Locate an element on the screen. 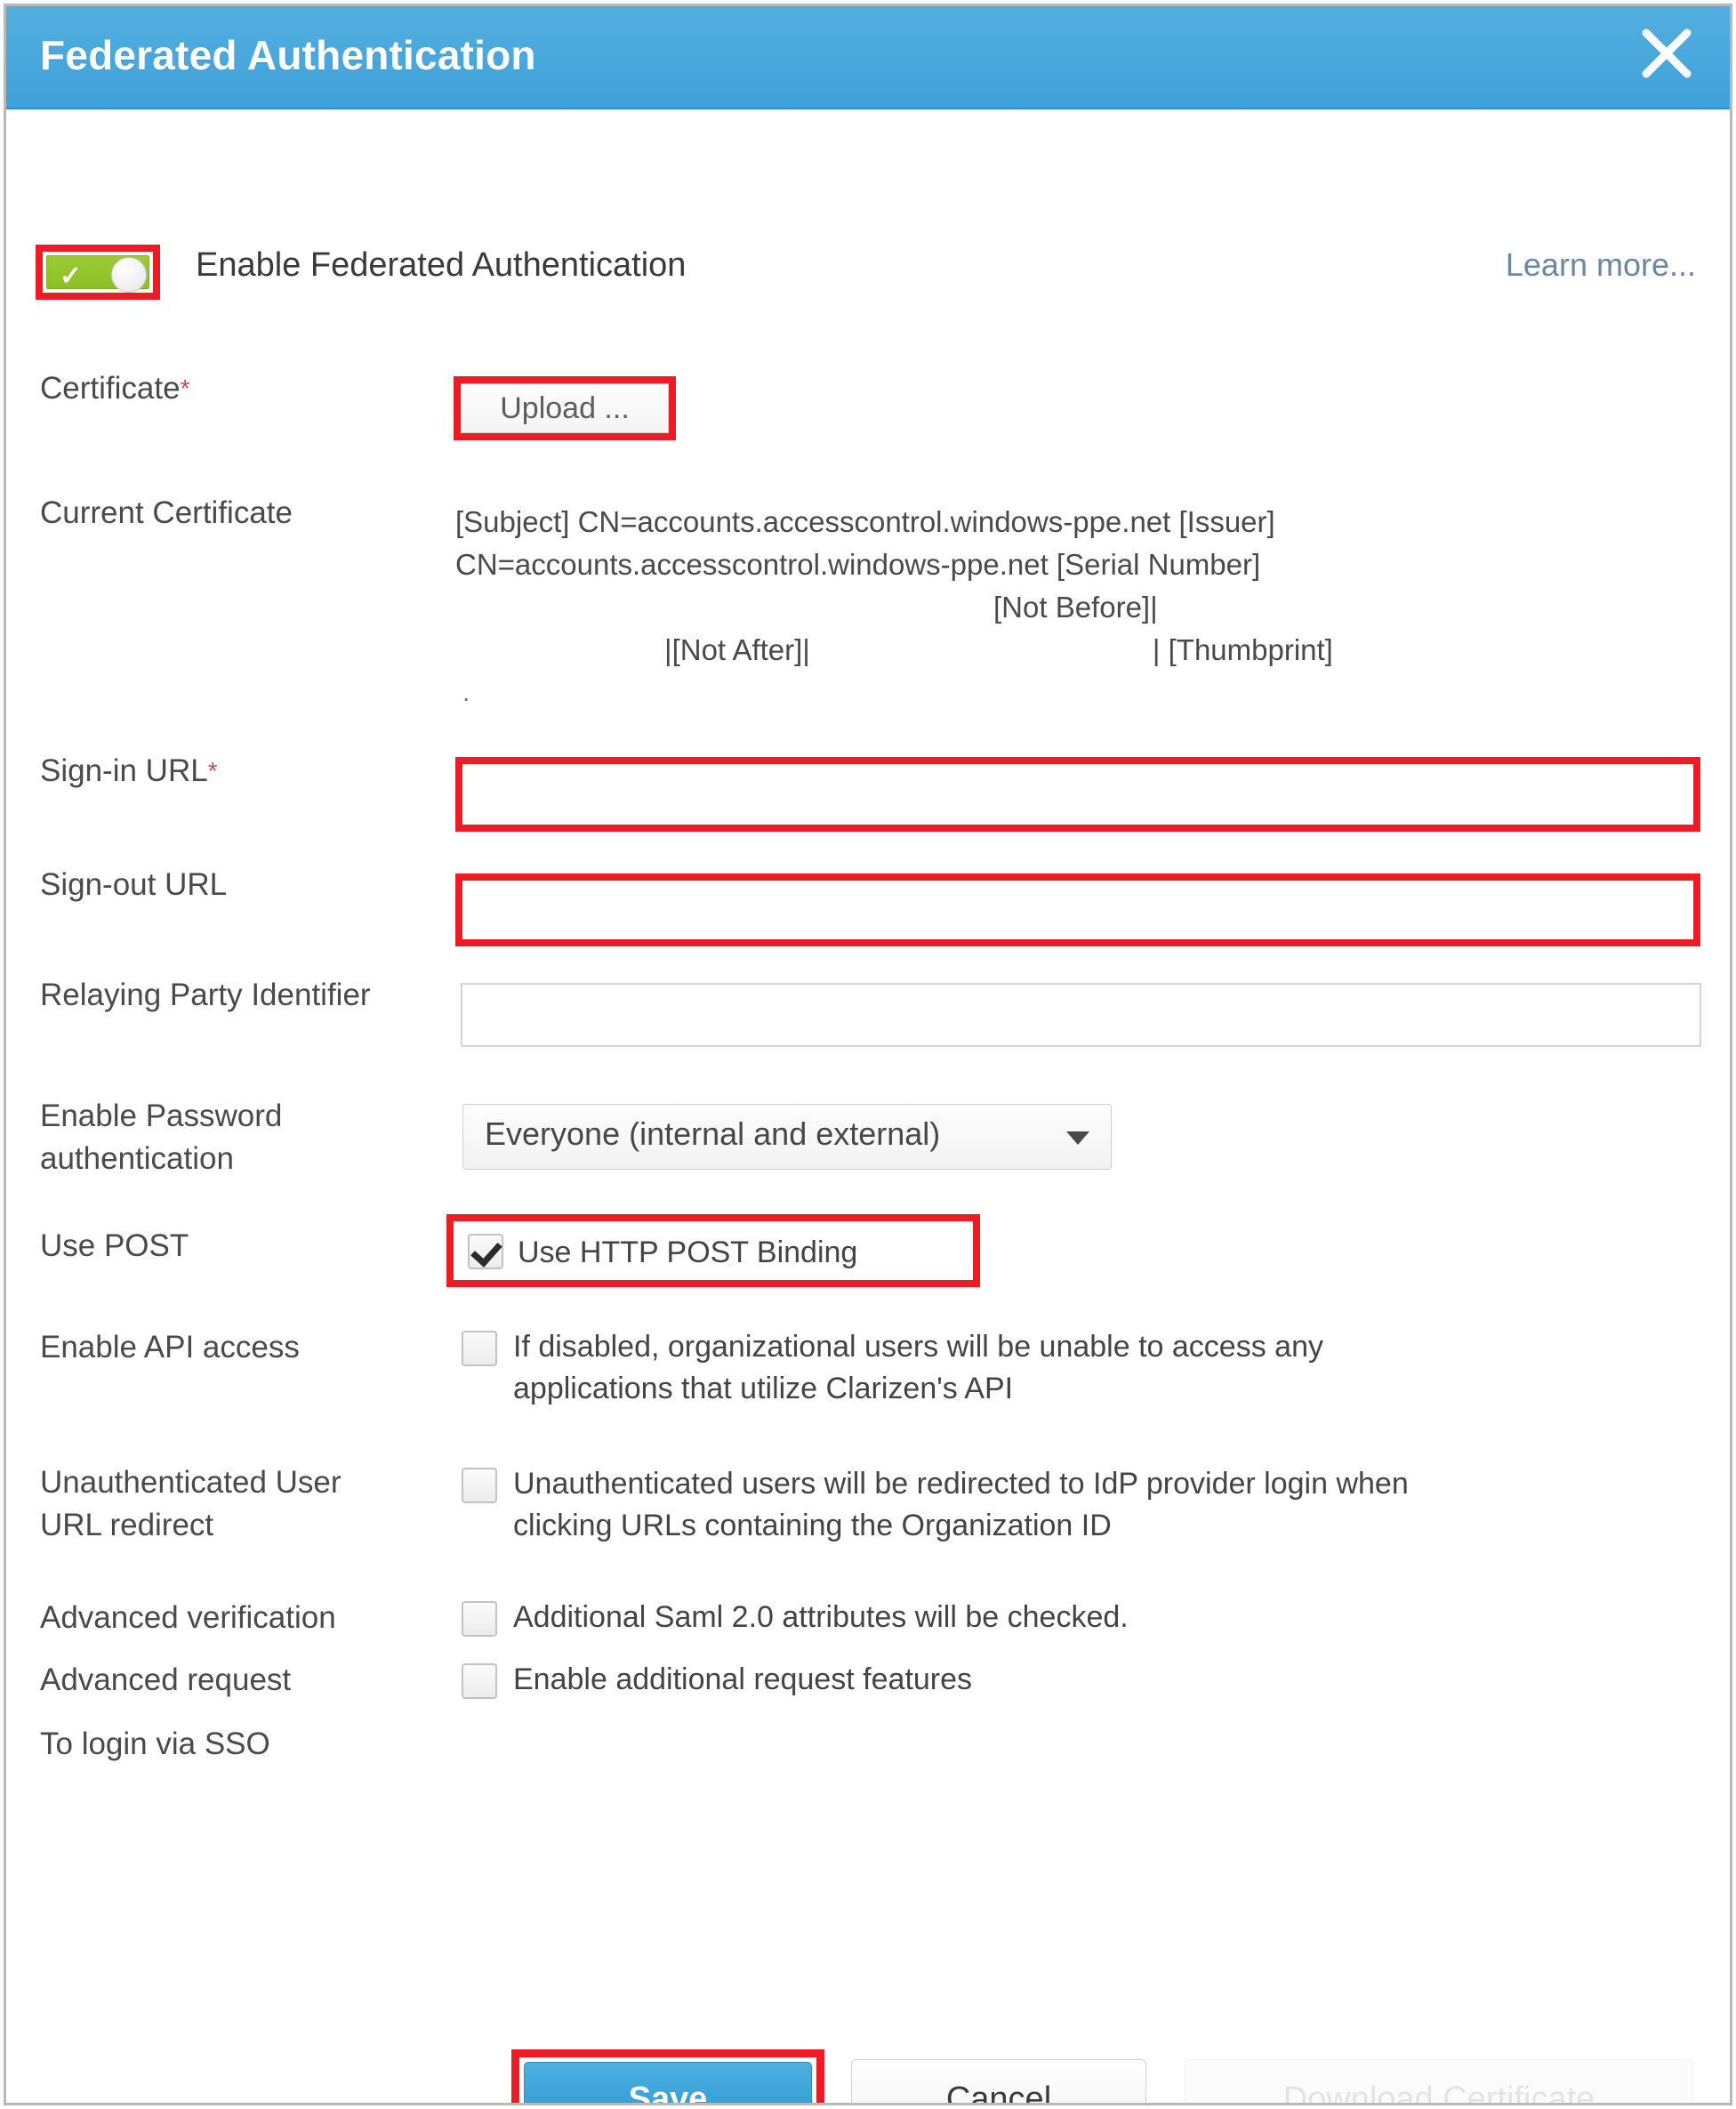 The width and height of the screenshot is (1736, 2109). signin-url-highlight is located at coordinates (1078, 795).